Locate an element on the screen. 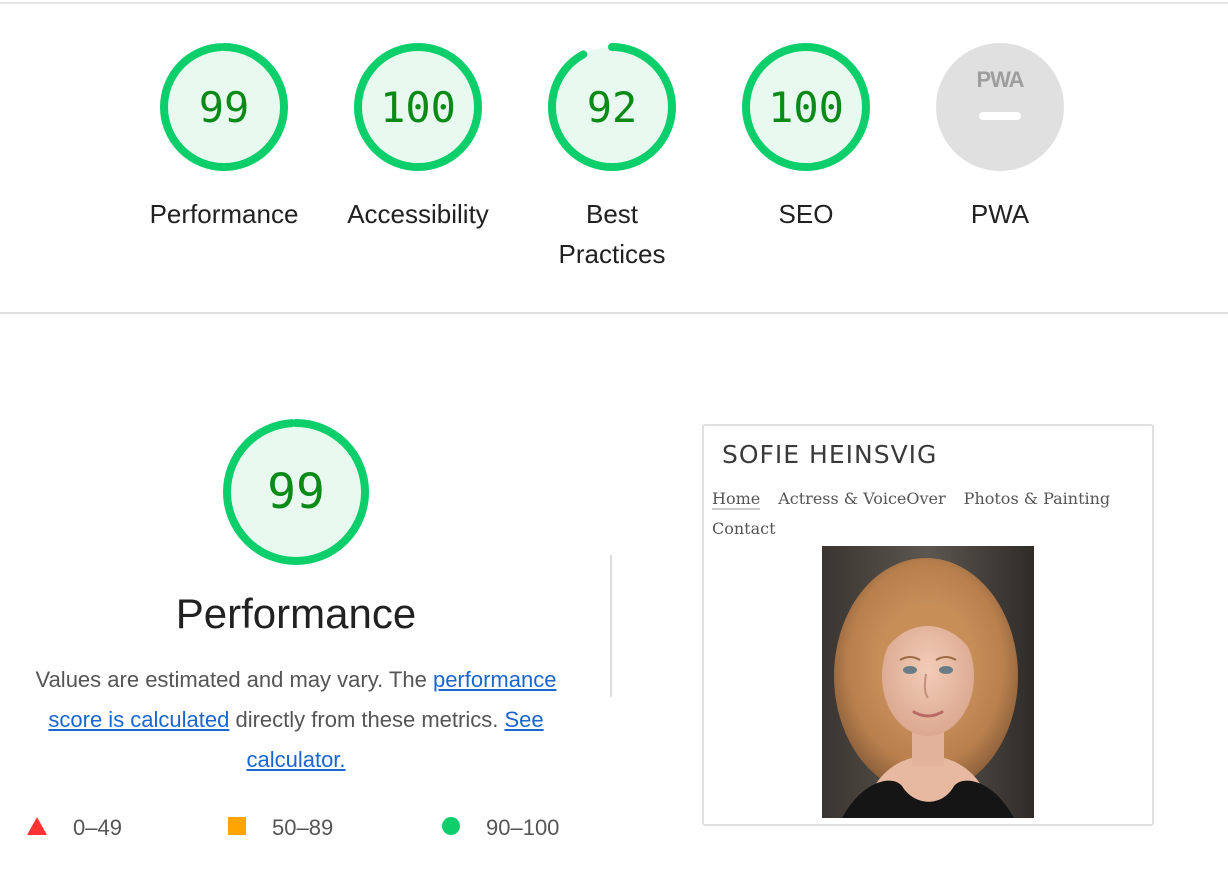  gauge-best-practices-label: Best Practices is located at coordinates (612, 234).